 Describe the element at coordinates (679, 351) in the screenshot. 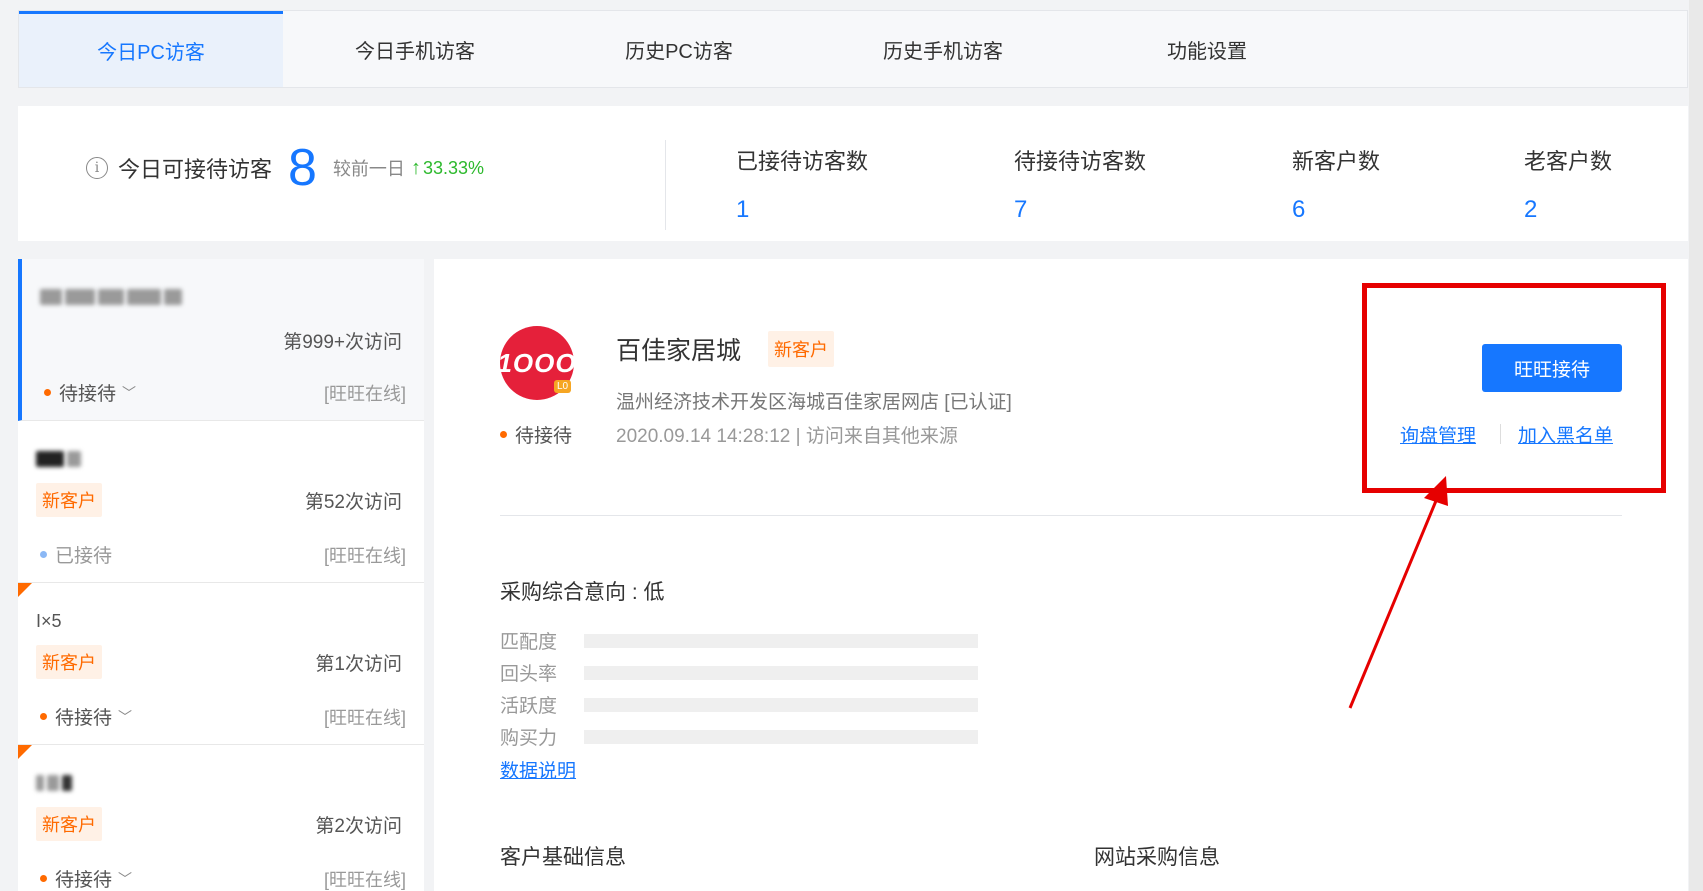

I see `shop-name: 百佳家居城` at that location.